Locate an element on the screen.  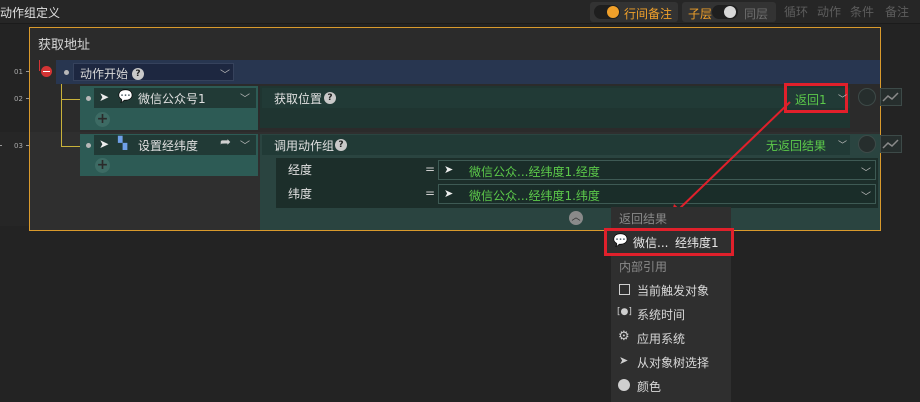
system-time-icon: [●] is located at coordinates (624, 312).